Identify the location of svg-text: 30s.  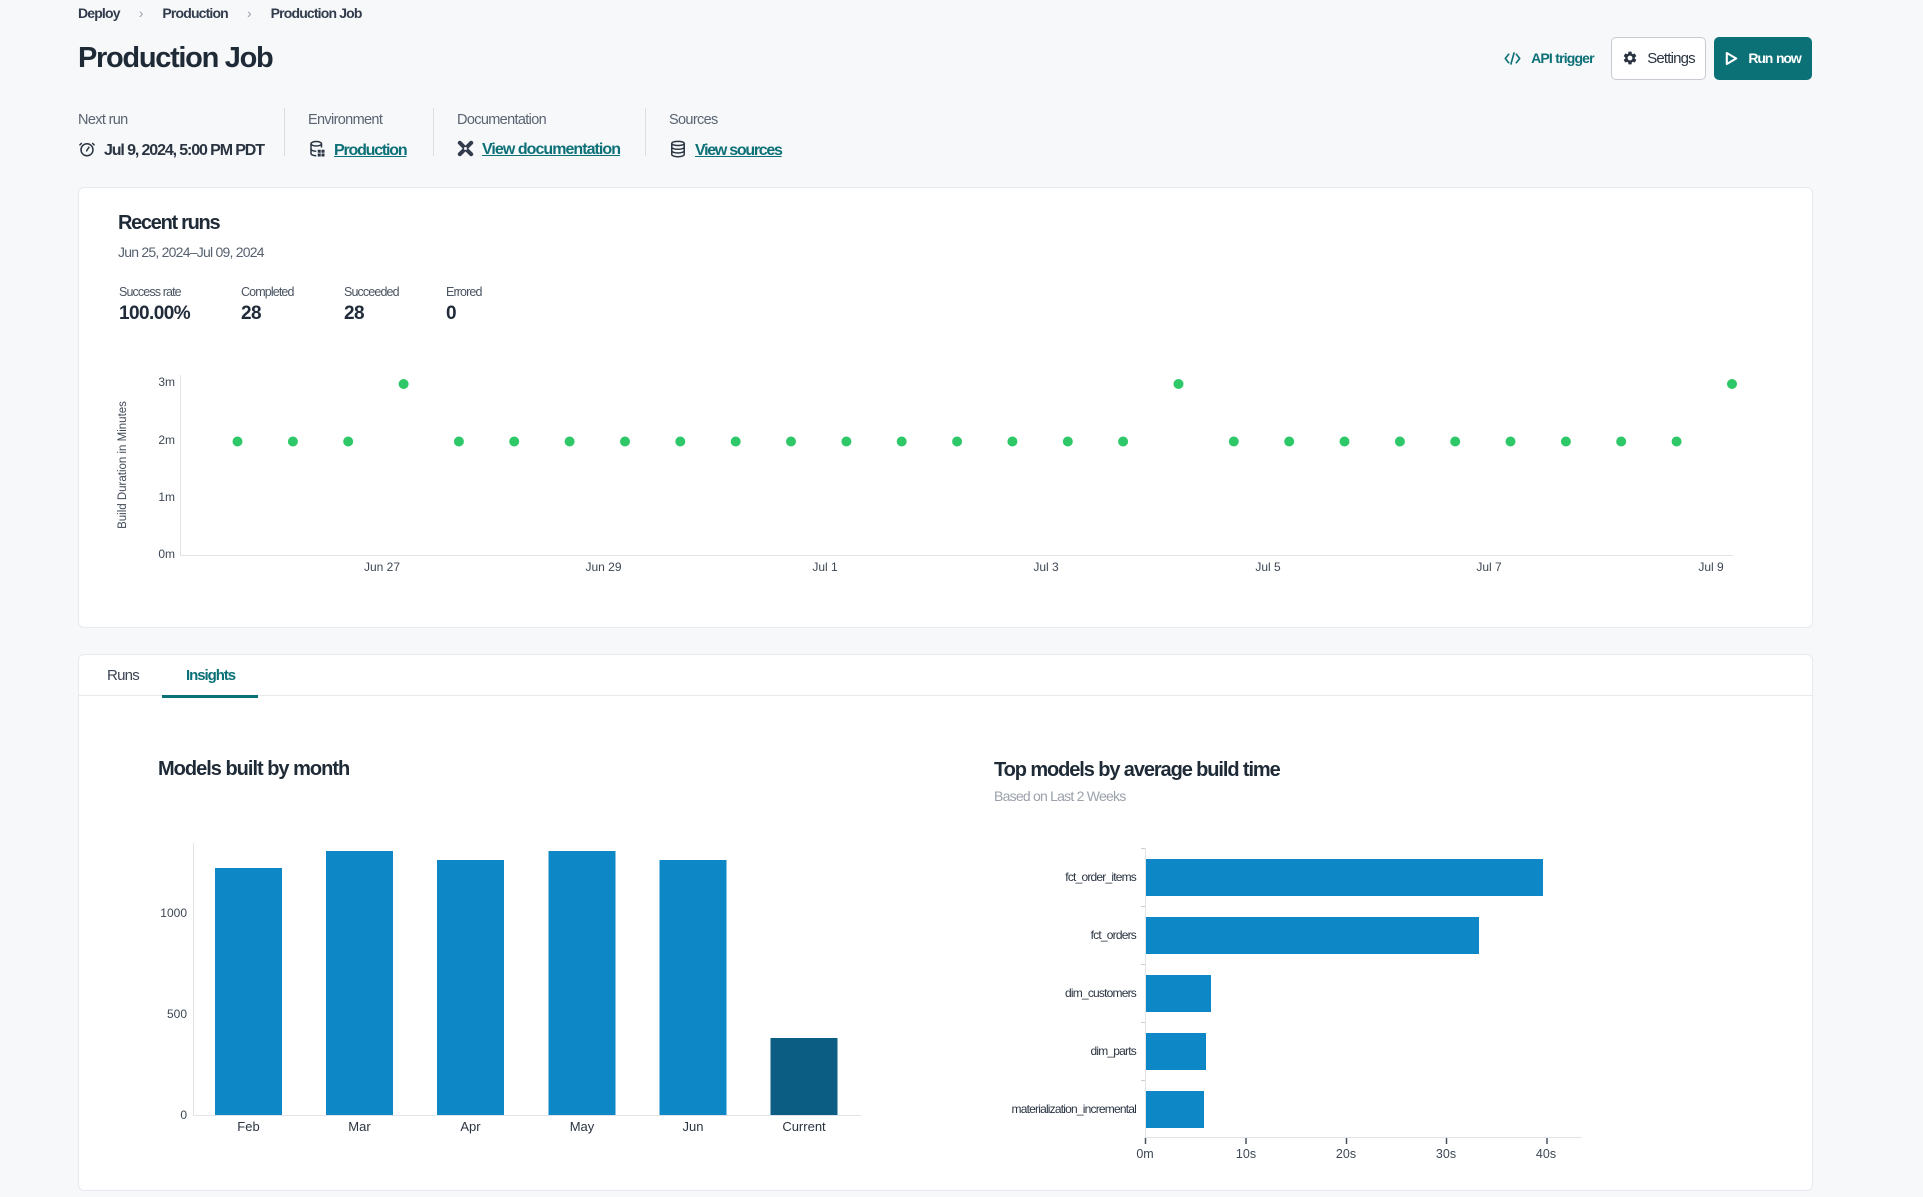
(1446, 1154).